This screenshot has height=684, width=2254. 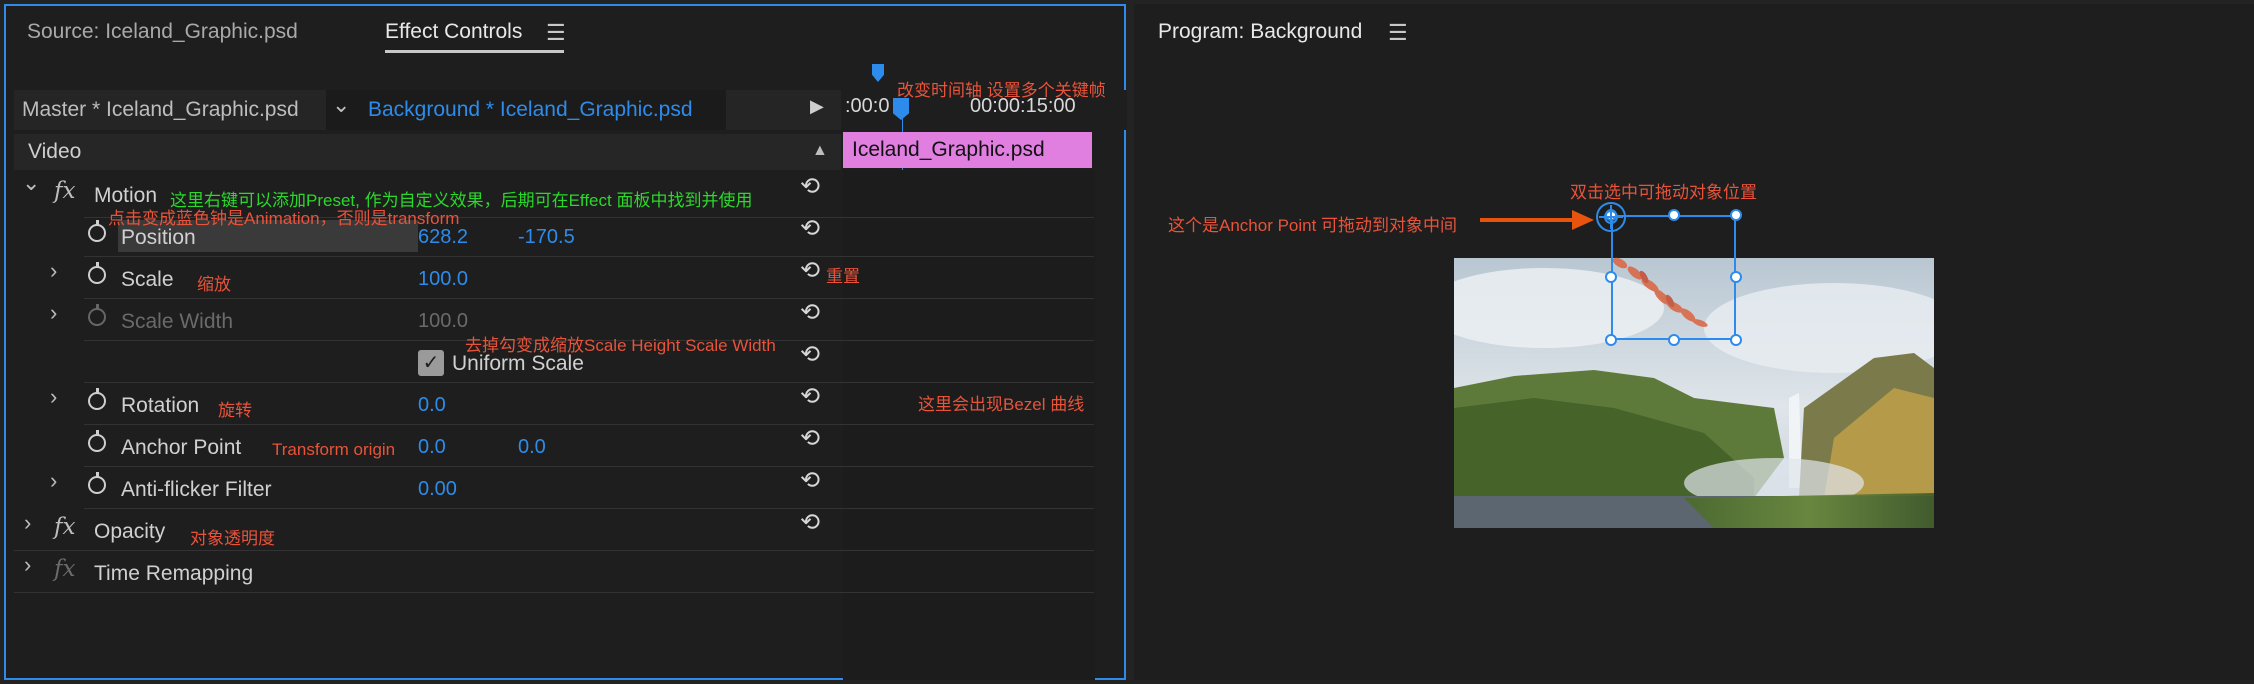 What do you see at coordinates (948, 149) in the screenshot?
I see `timeline-clip-label: Iceland_Graphic.psd` at bounding box center [948, 149].